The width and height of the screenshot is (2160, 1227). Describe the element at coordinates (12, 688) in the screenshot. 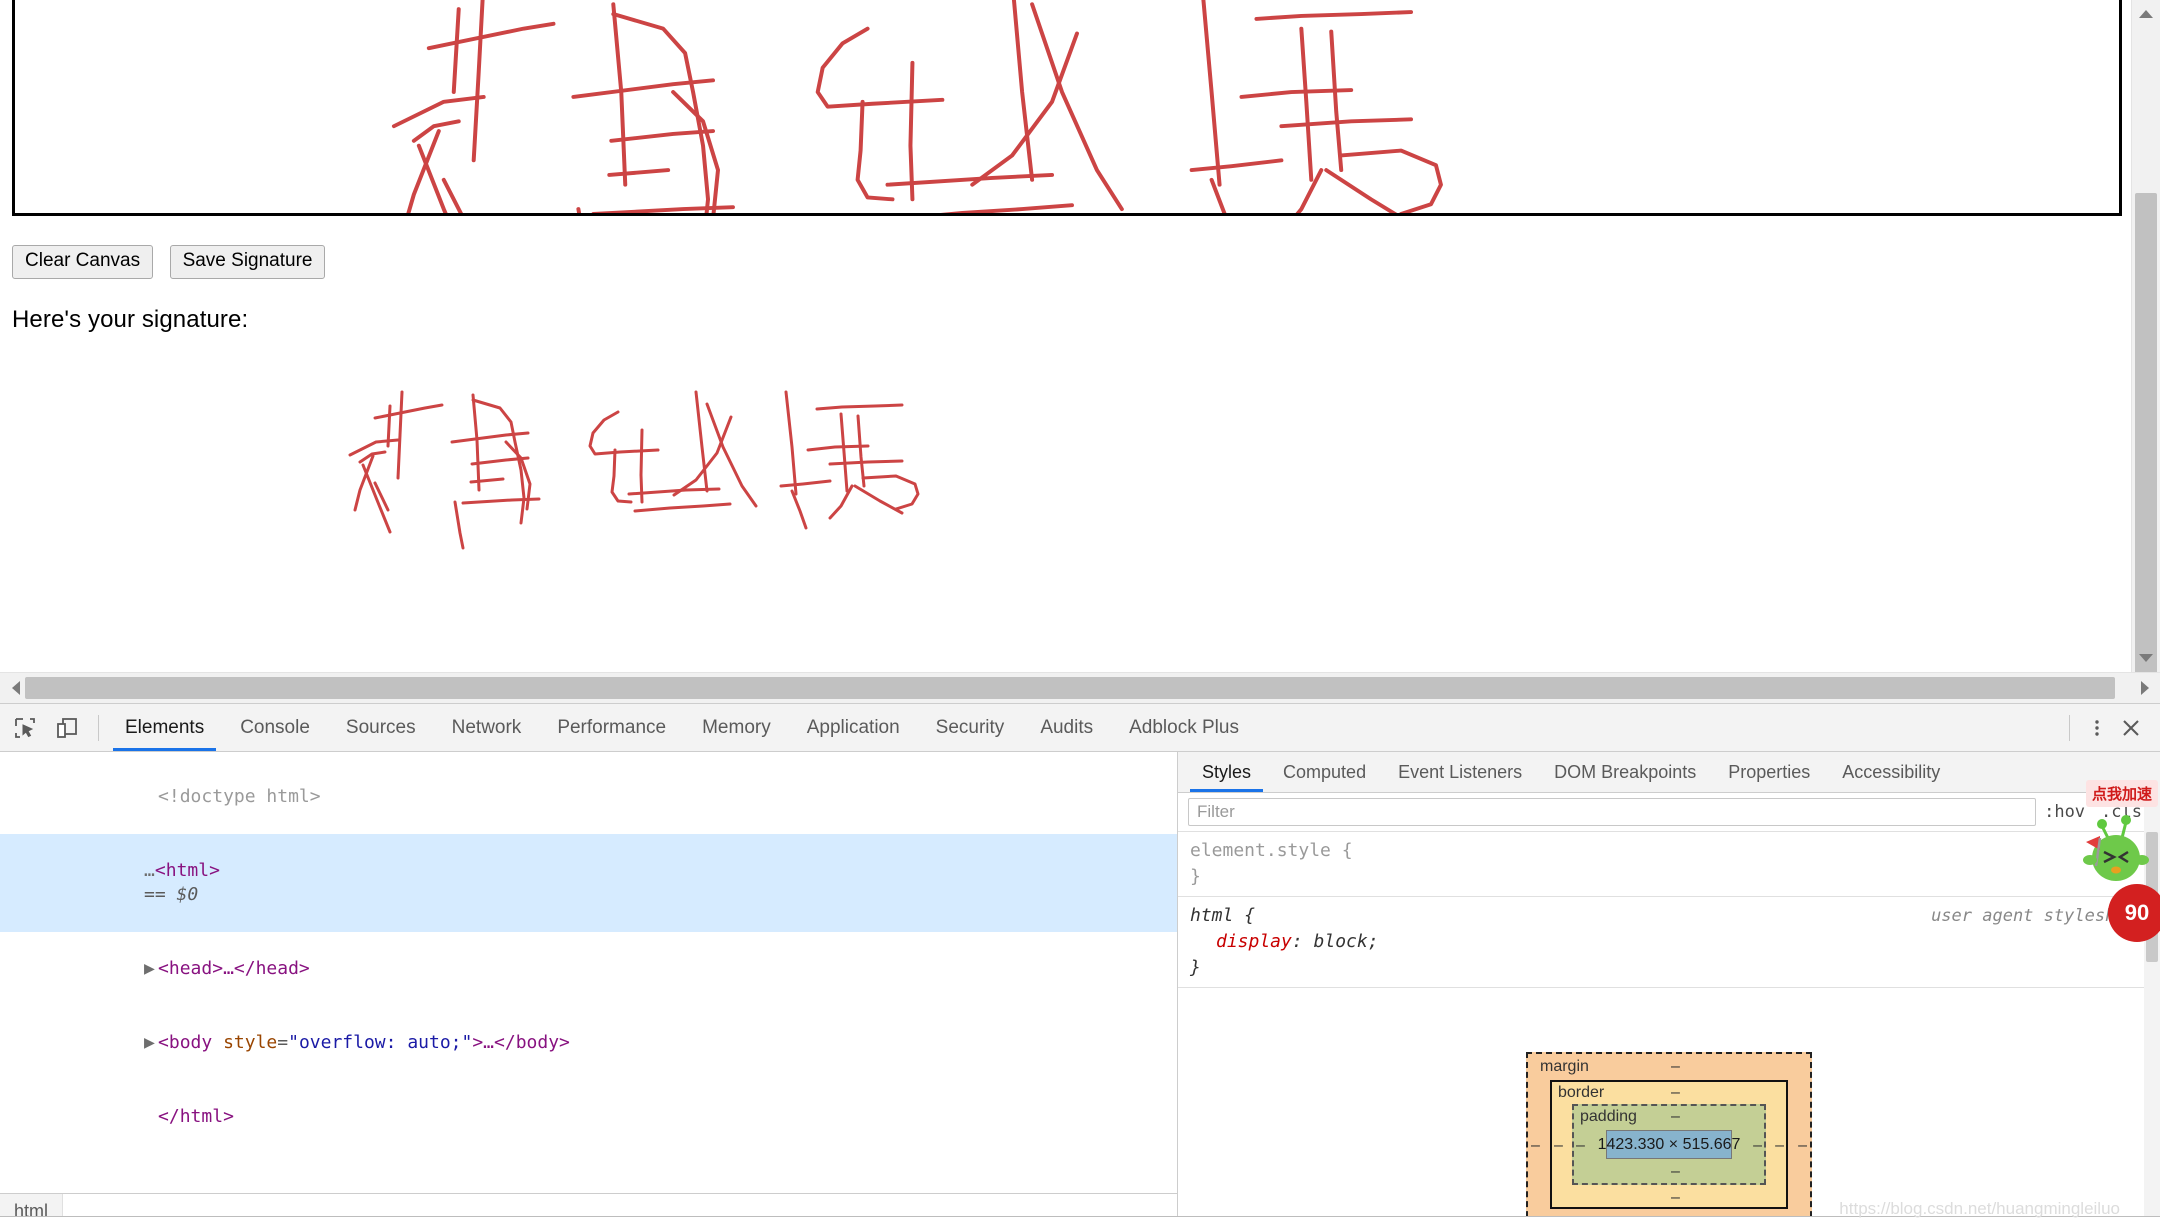

I see `scroll-left-arrow-icon` at that location.